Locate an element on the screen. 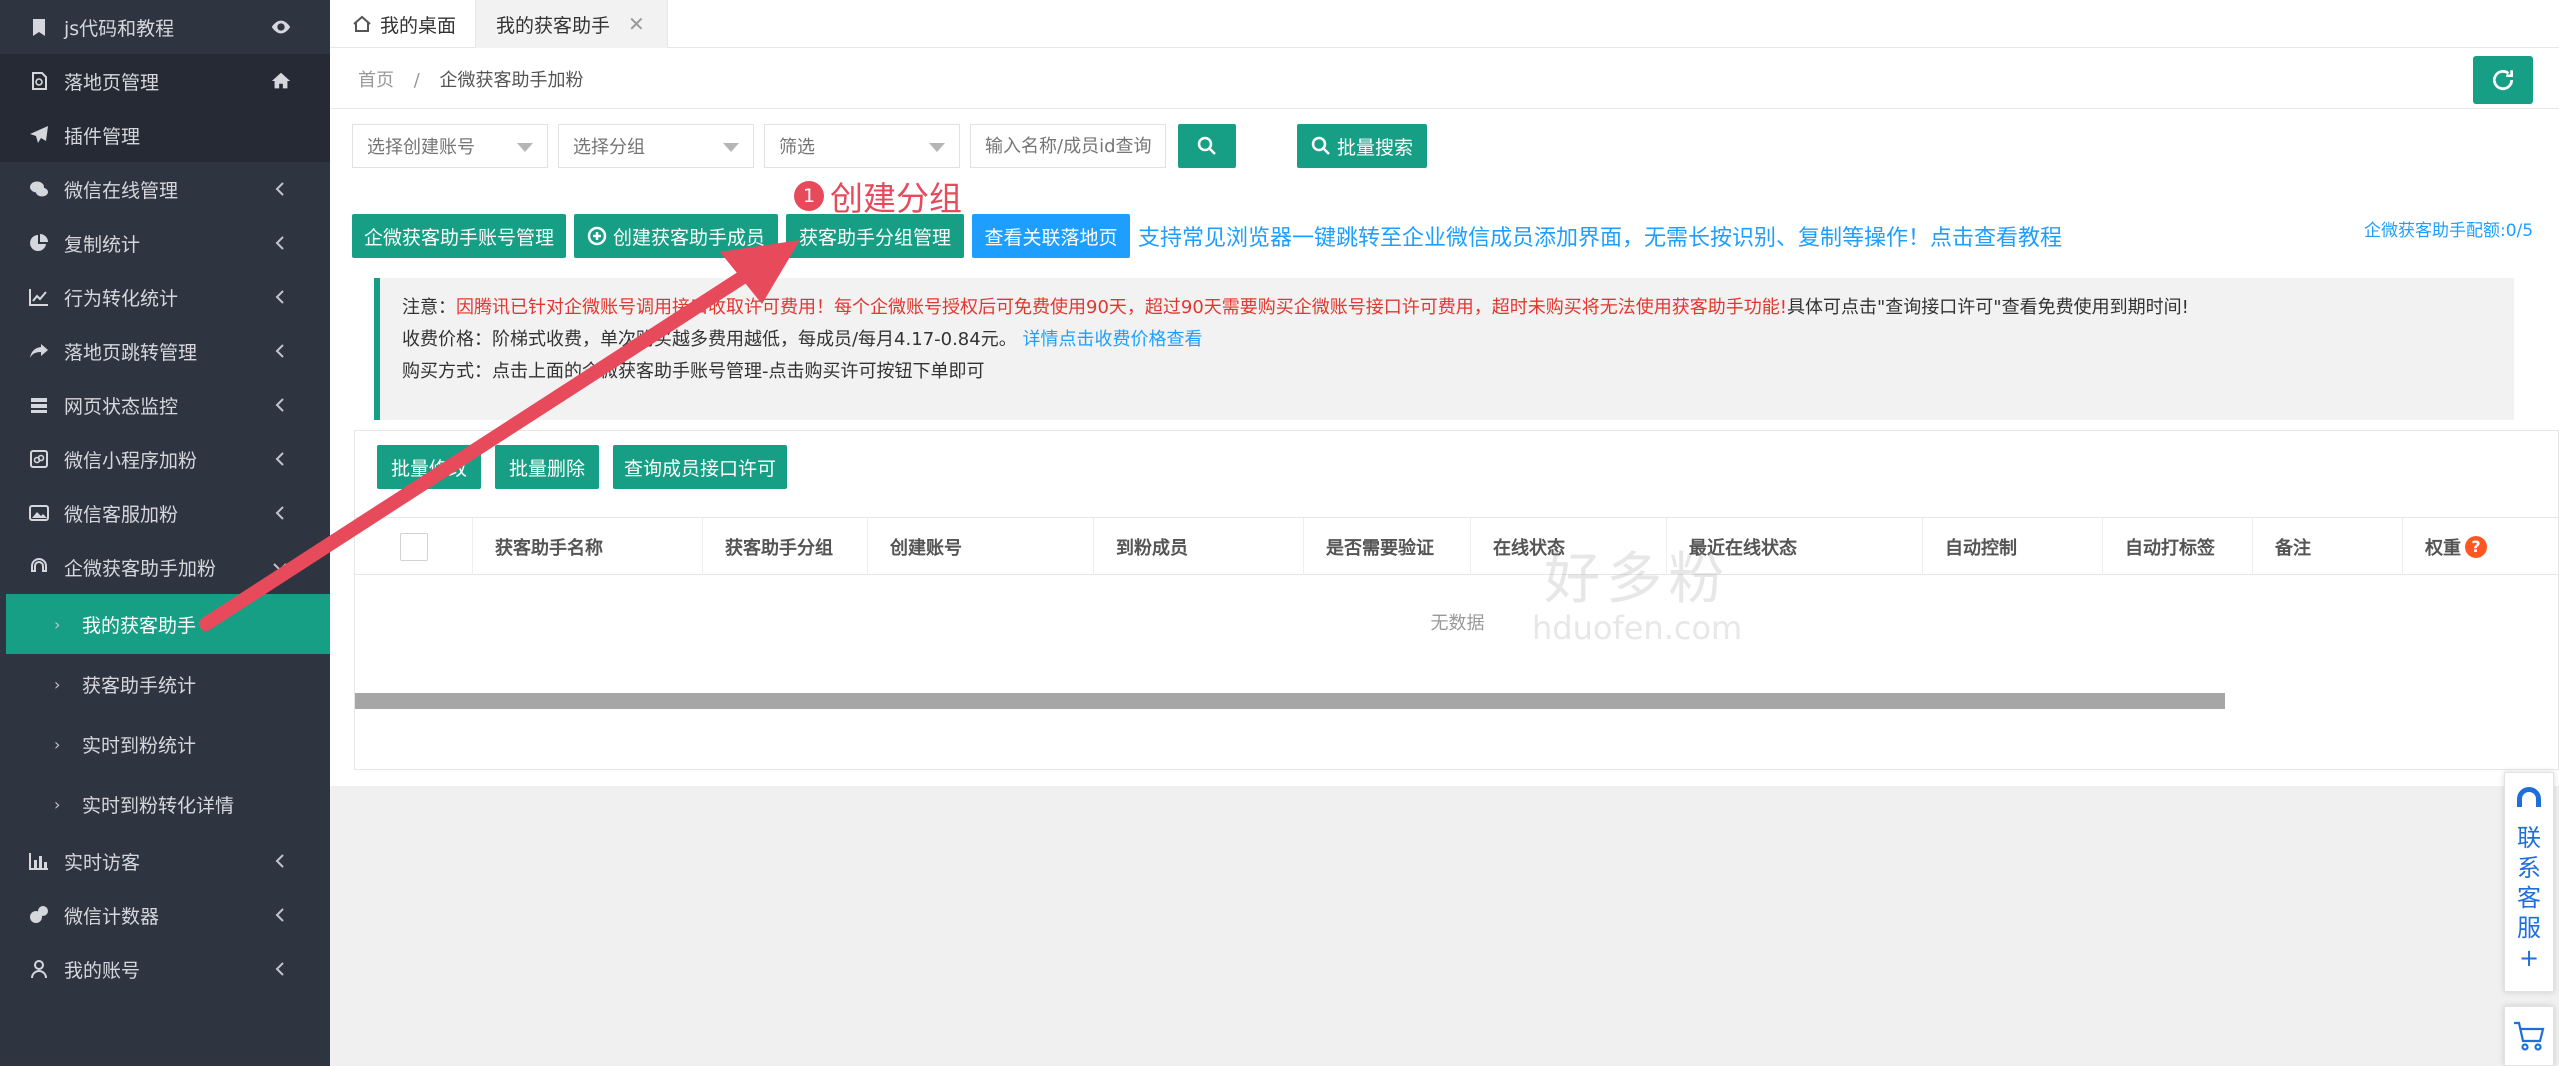 The width and height of the screenshot is (2559, 1066). pie-icon is located at coordinates (39, 915).